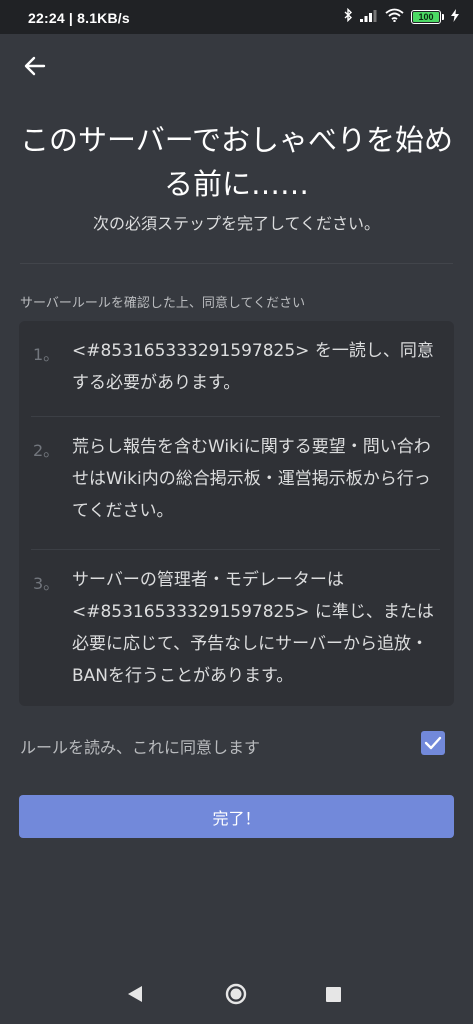 The image size is (473, 1024). I want to click on status-bar: 22:24 | 8.1KB/s 100, so click(236, 17).